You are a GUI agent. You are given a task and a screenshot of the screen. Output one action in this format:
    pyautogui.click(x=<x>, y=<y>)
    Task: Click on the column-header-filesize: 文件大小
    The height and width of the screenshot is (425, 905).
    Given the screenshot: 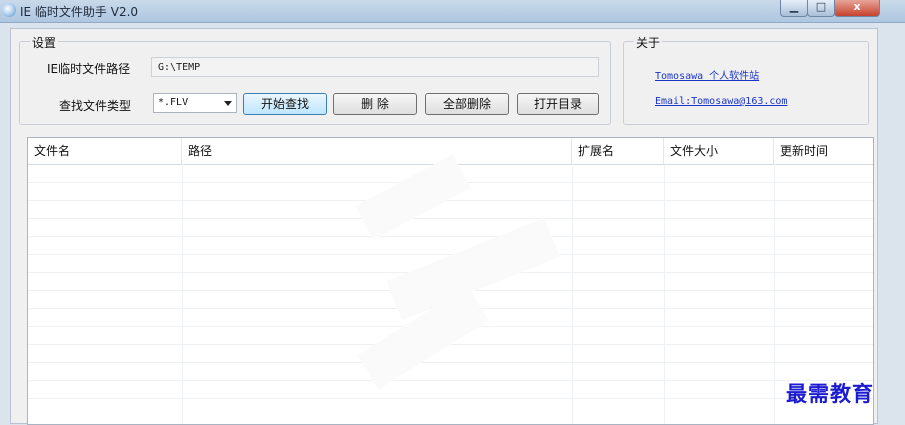 What is the action you would take?
    pyautogui.click(x=719, y=151)
    